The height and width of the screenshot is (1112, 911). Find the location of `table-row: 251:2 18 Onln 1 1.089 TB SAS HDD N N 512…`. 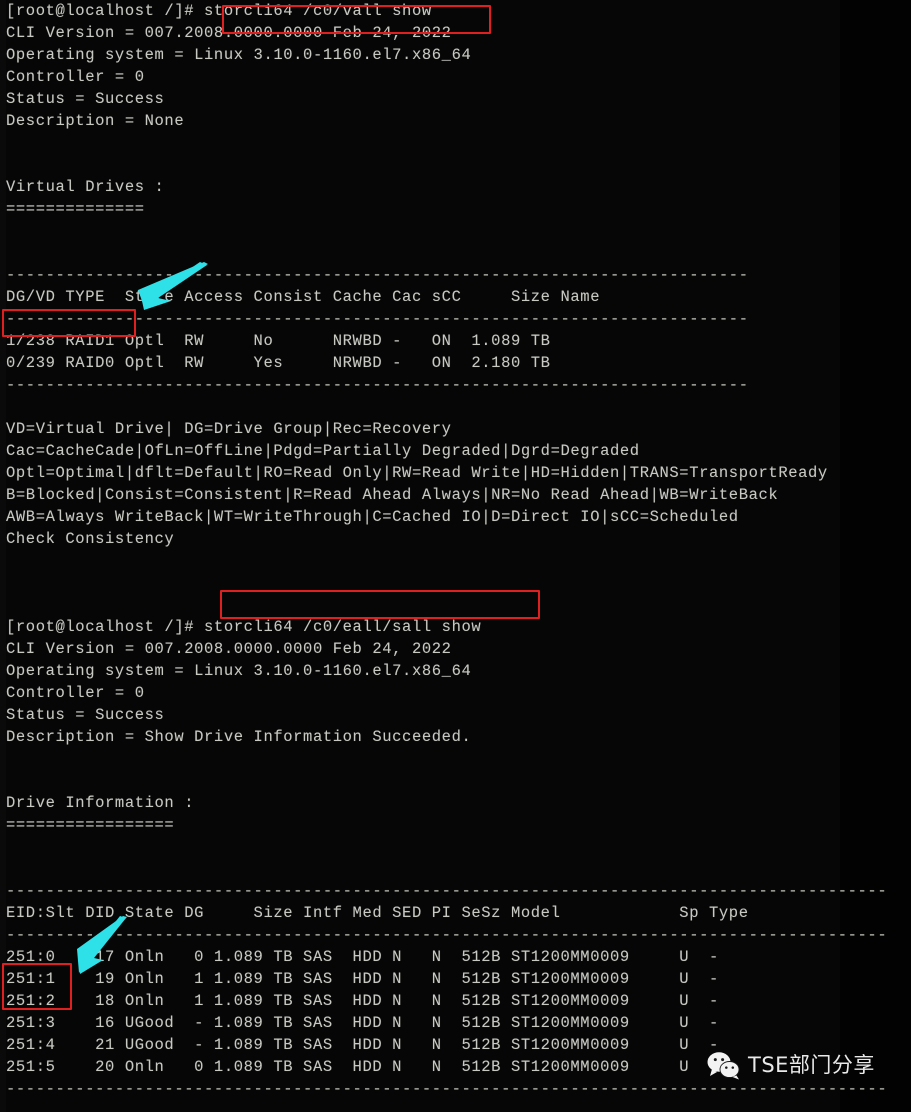

table-row: 251:2 18 Onln 1 1.089 TB SAS HDD N N 512… is located at coordinates (362, 1001).